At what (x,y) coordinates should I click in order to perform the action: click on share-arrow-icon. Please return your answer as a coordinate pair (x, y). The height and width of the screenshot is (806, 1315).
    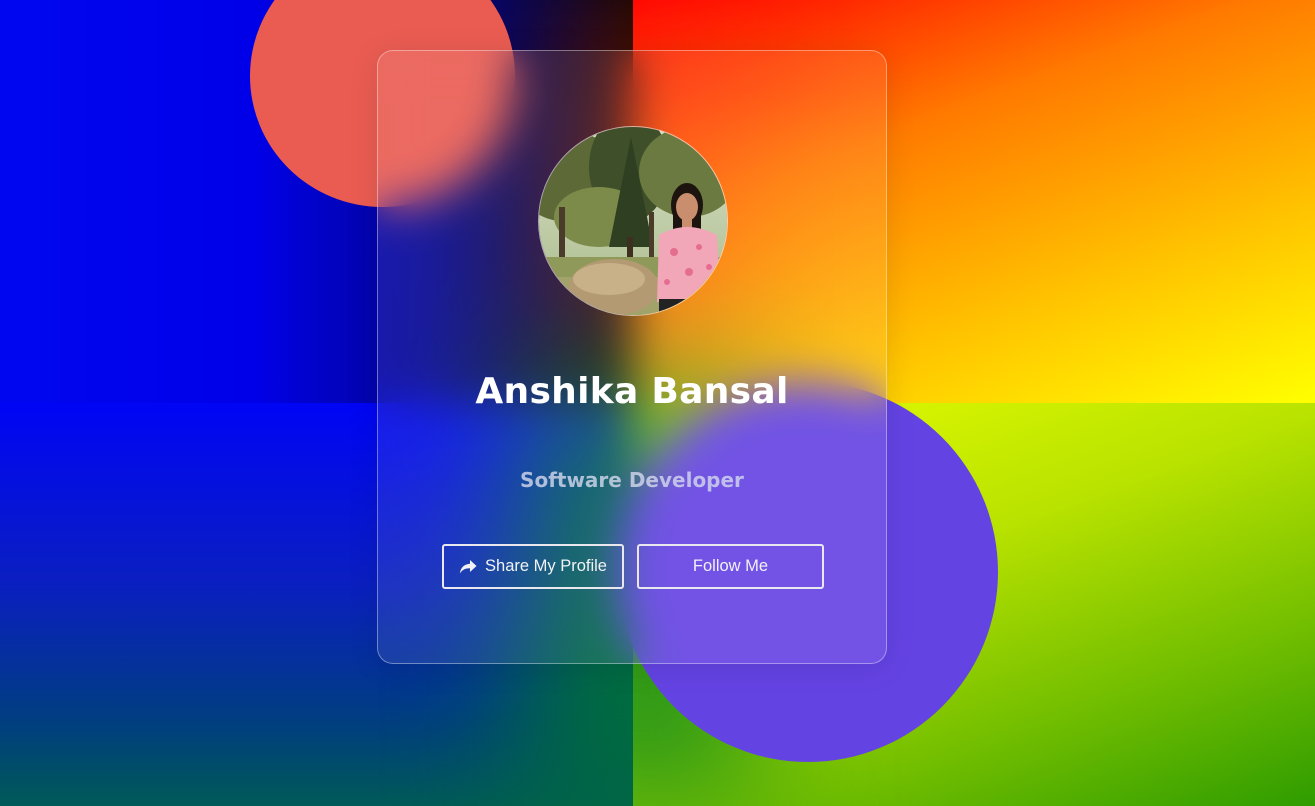
    Looking at the image, I should click on (468, 567).